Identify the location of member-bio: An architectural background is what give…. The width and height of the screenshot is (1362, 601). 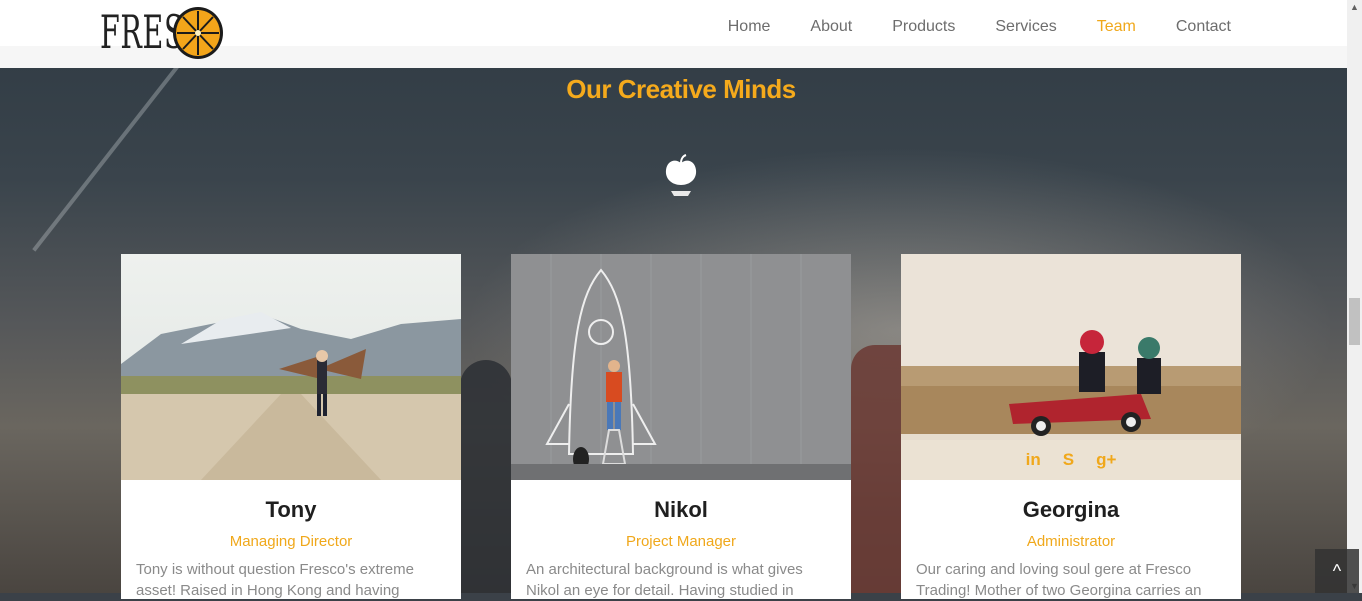
(664, 580).